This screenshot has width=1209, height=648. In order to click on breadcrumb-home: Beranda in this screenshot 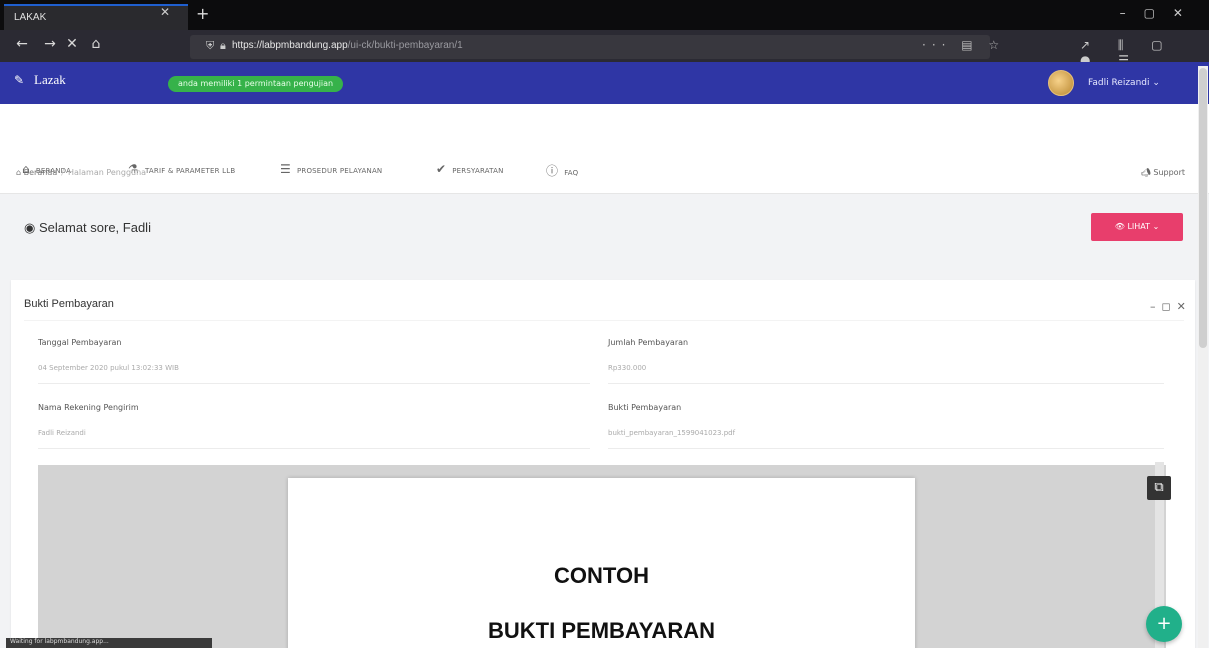, I will do `click(41, 172)`.